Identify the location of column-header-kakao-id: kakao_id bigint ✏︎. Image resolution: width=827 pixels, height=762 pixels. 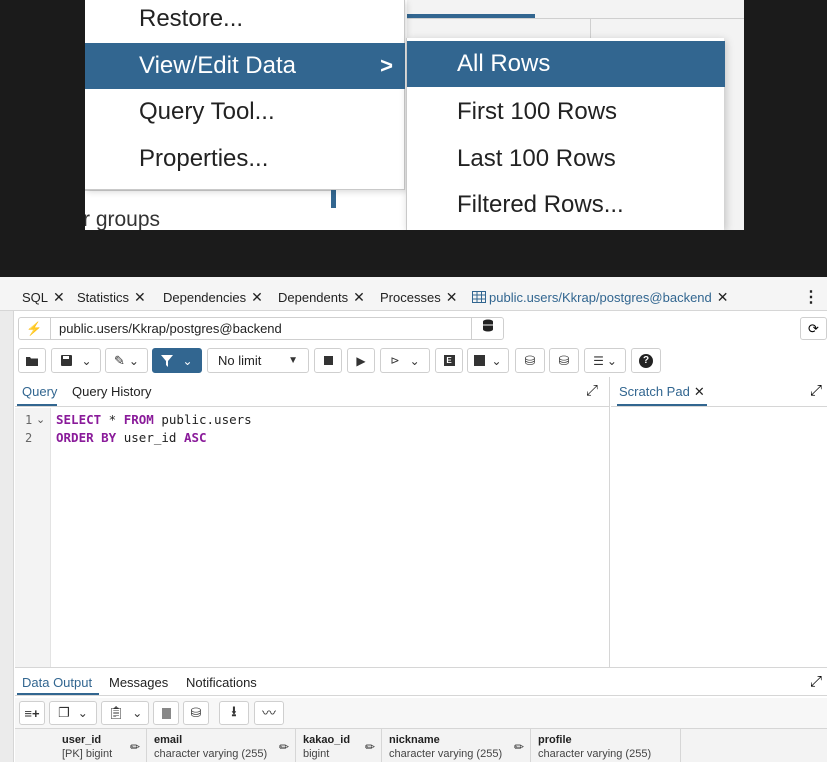
(339, 745).